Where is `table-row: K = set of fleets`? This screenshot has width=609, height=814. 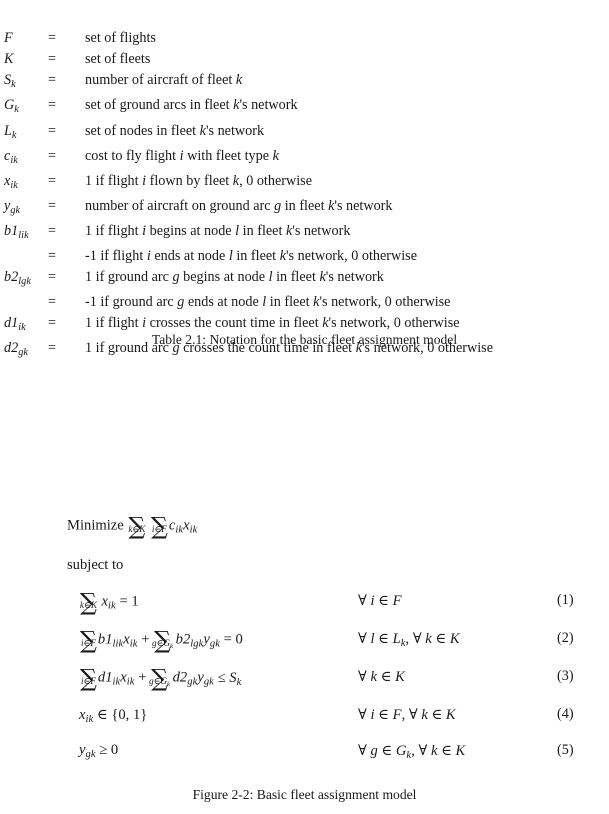 table-row: K = set of fleets is located at coordinates (304, 59).